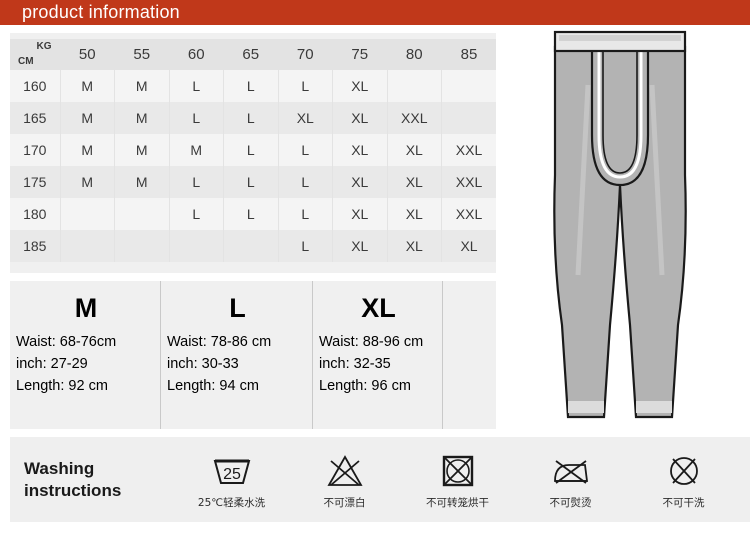 The width and height of the screenshot is (750, 534). What do you see at coordinates (35, 54) in the screenshot?
I see `axis-corner-cell: KG CM` at bounding box center [35, 54].